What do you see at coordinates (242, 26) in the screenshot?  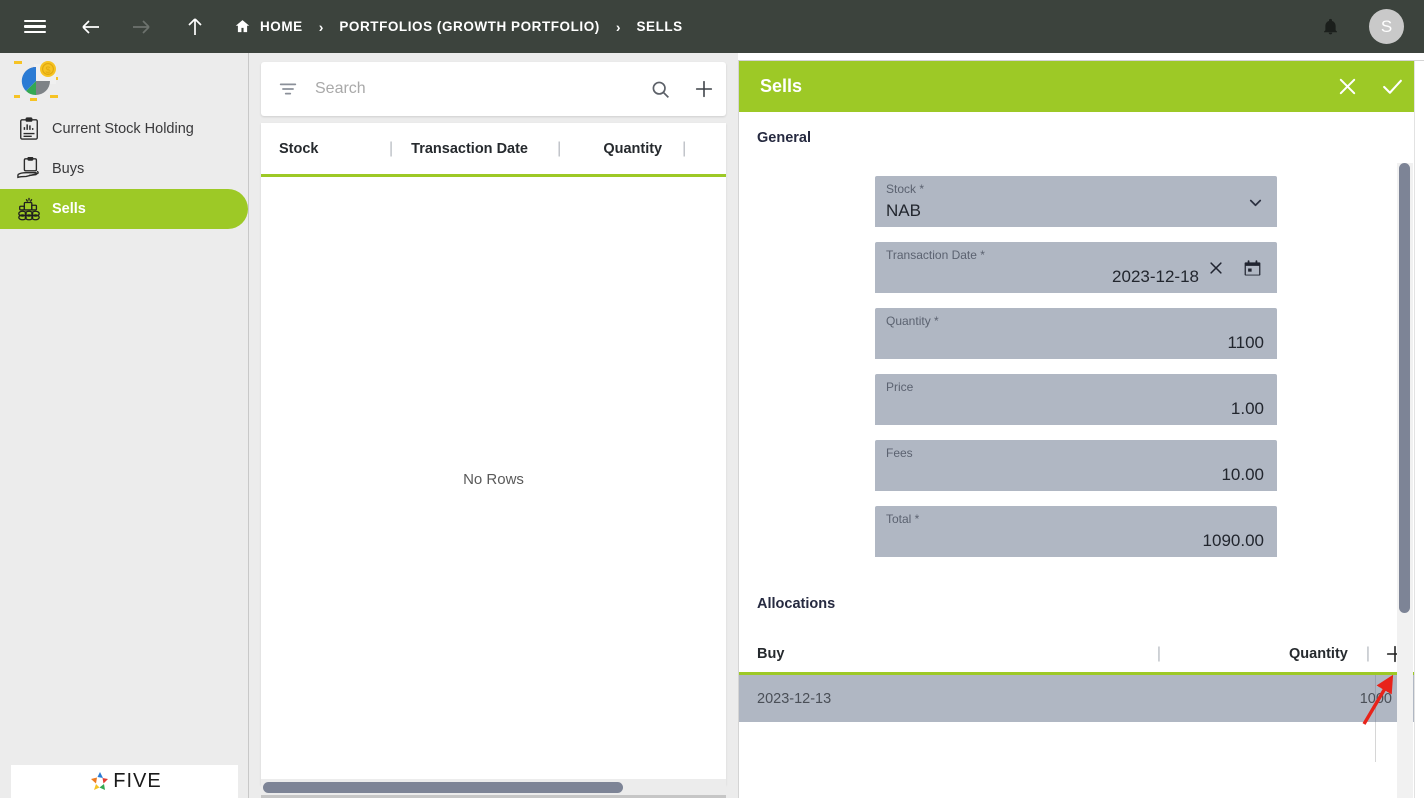 I see `home-icon` at bounding box center [242, 26].